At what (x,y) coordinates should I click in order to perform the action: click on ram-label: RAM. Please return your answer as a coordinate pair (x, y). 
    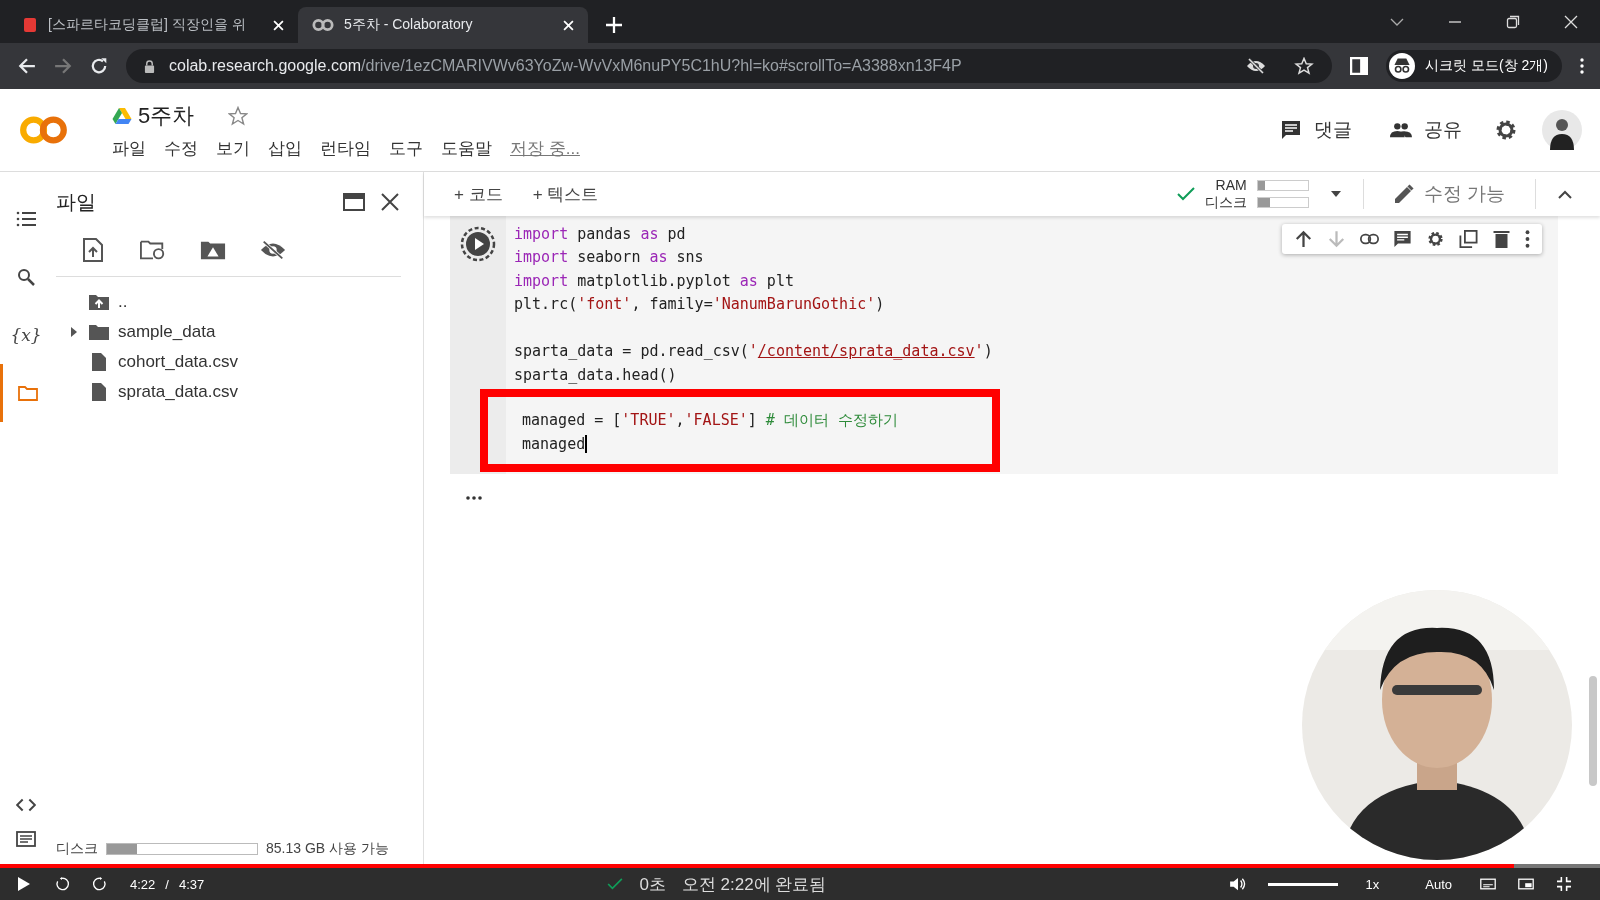
    Looking at the image, I should click on (1230, 185).